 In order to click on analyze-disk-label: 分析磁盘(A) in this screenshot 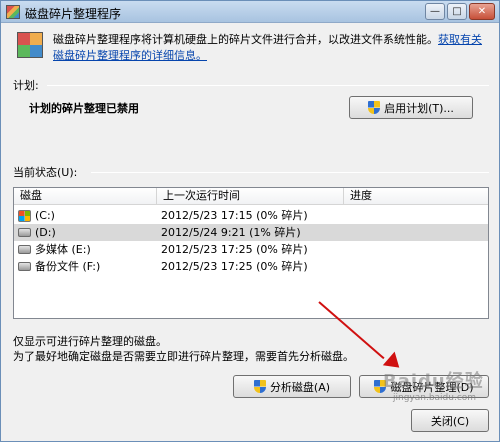, I will do `click(300, 387)`.